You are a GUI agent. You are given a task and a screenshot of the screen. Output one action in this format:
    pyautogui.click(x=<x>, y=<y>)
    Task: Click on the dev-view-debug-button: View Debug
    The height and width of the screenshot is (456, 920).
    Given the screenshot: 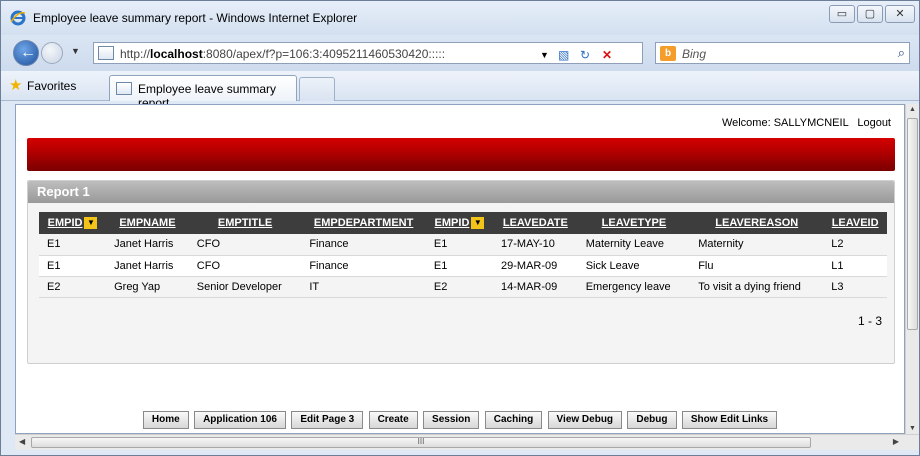 What is the action you would take?
    pyautogui.click(x=585, y=420)
    